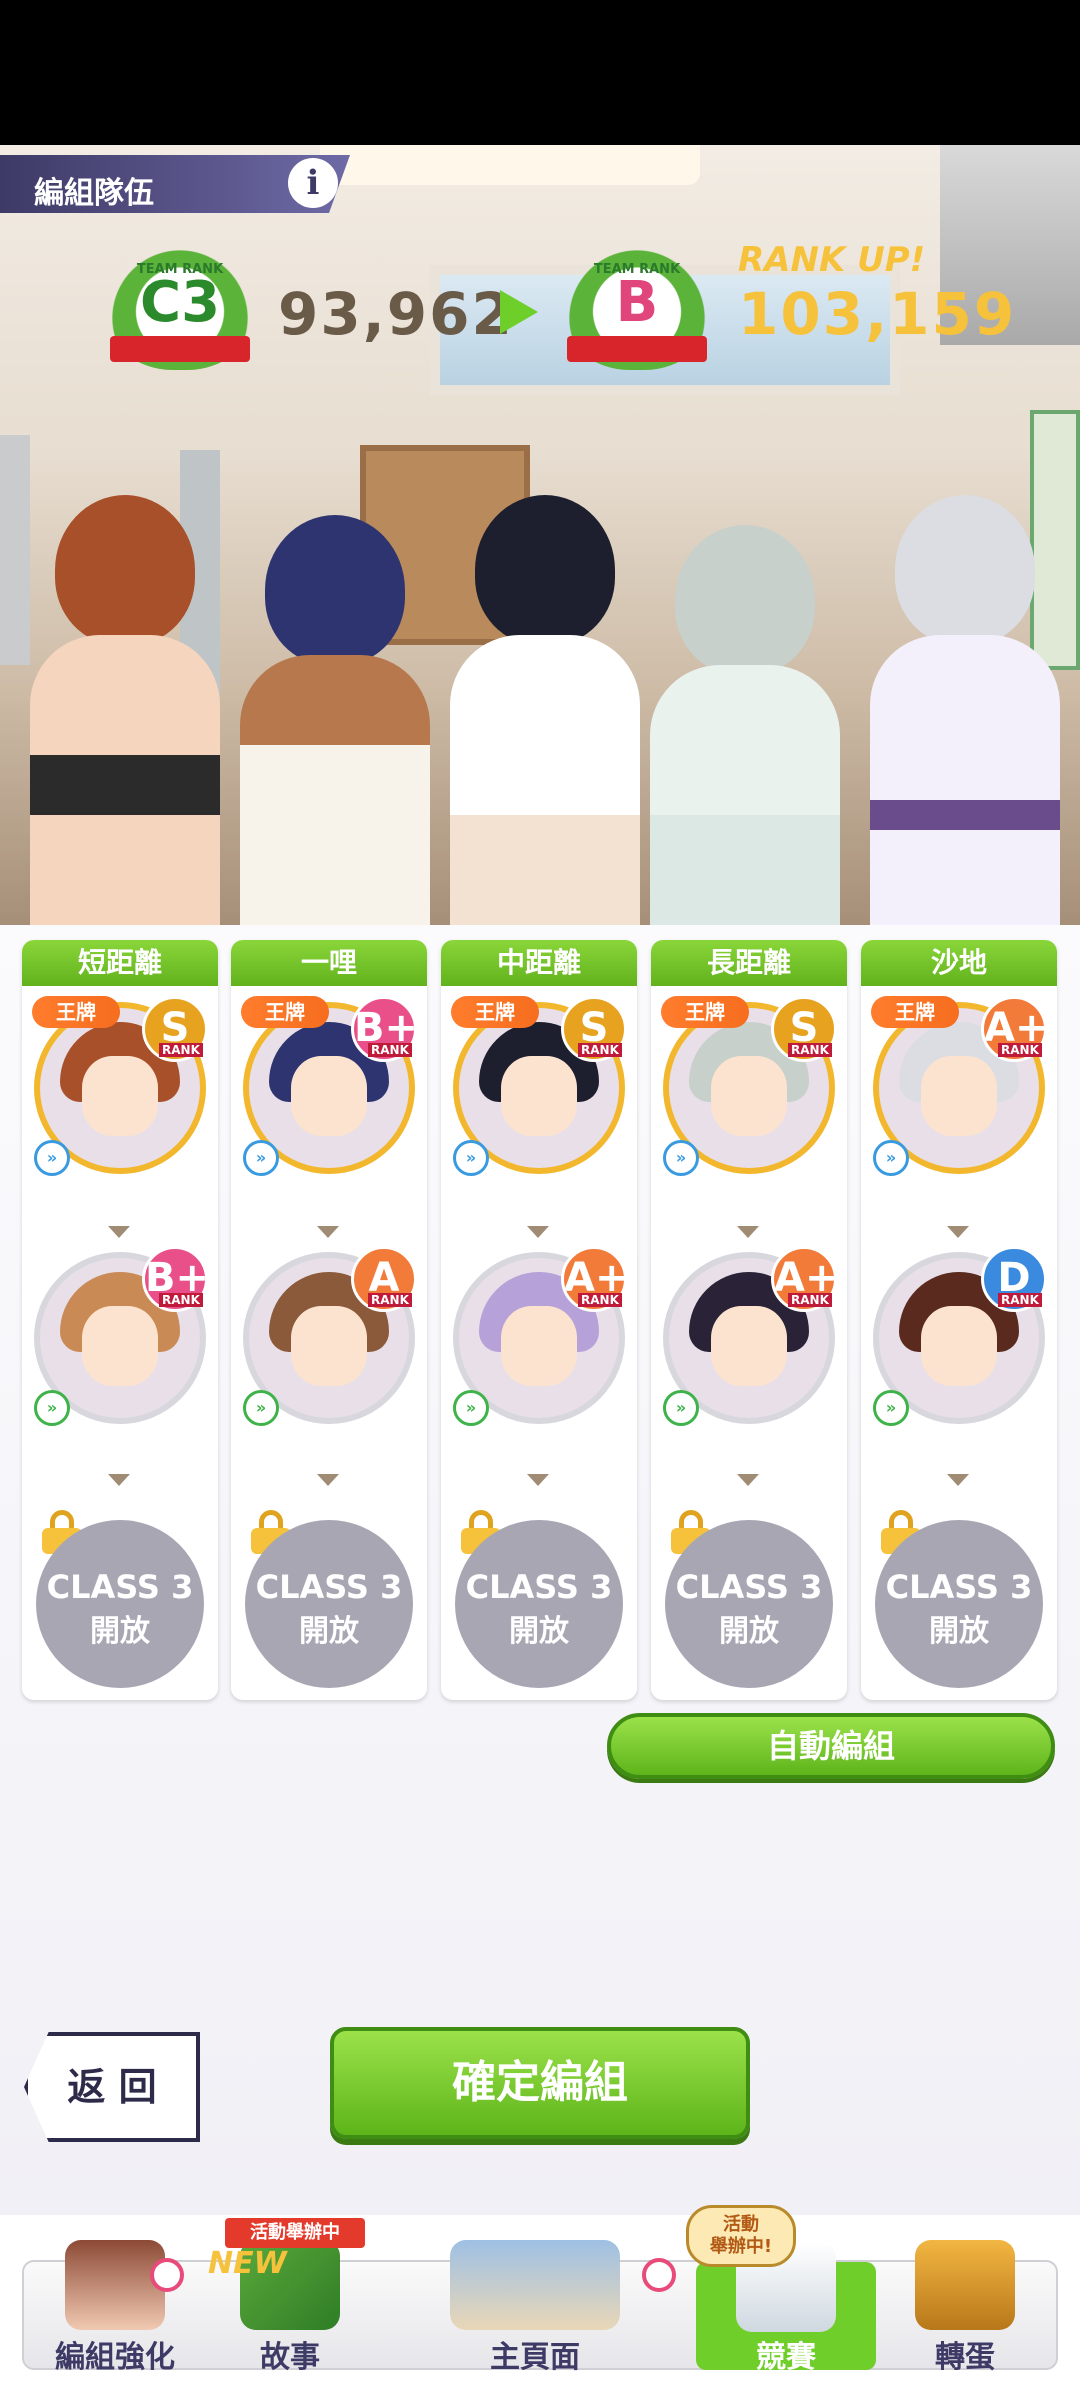 This screenshot has width=1080, height=2388. I want to click on column-title: 沙地, so click(959, 963).